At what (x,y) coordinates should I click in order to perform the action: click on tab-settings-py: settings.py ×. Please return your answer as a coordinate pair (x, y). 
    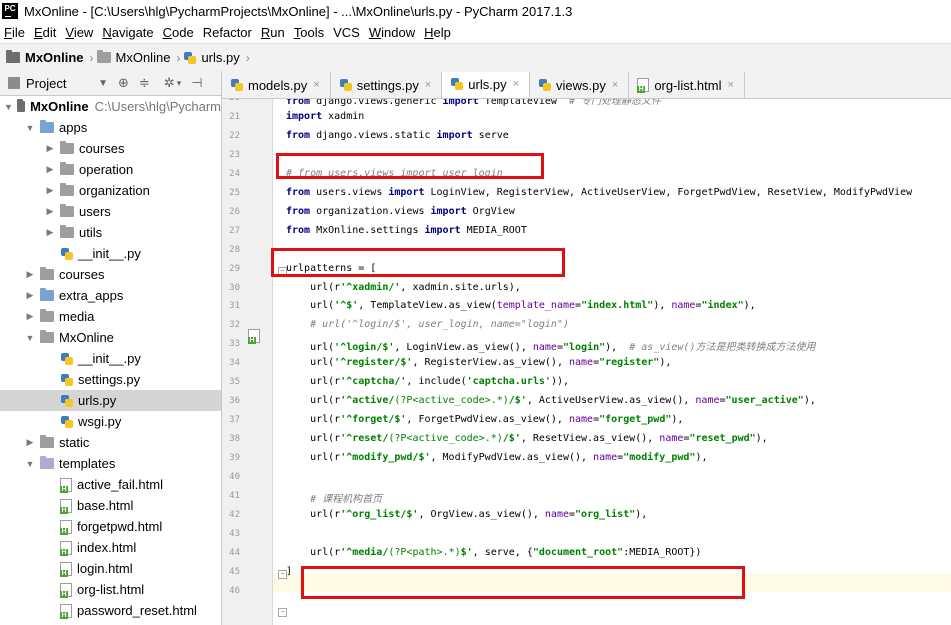
    Looking at the image, I should click on (387, 85).